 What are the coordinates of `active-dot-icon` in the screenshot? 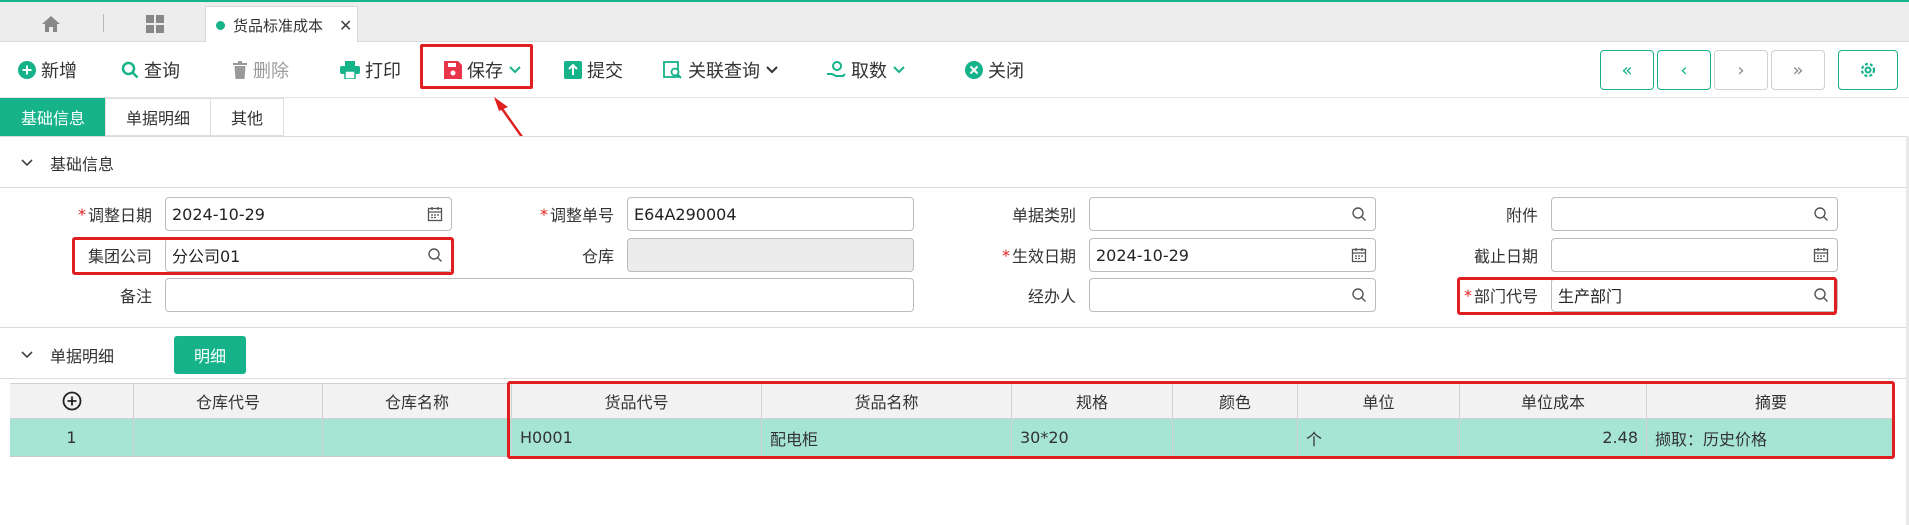 It's located at (220, 25).